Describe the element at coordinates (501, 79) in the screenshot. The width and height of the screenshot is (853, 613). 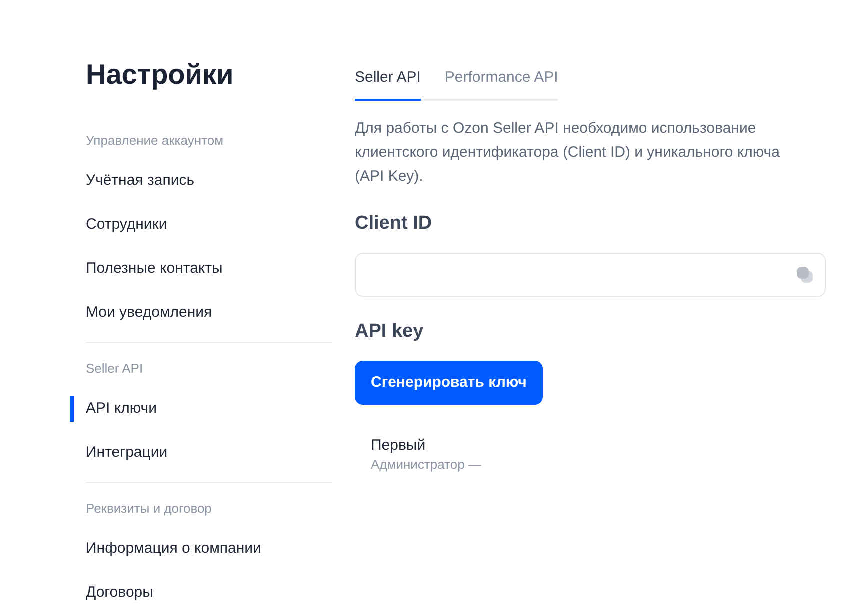
I see `tab: Performance API` at that location.